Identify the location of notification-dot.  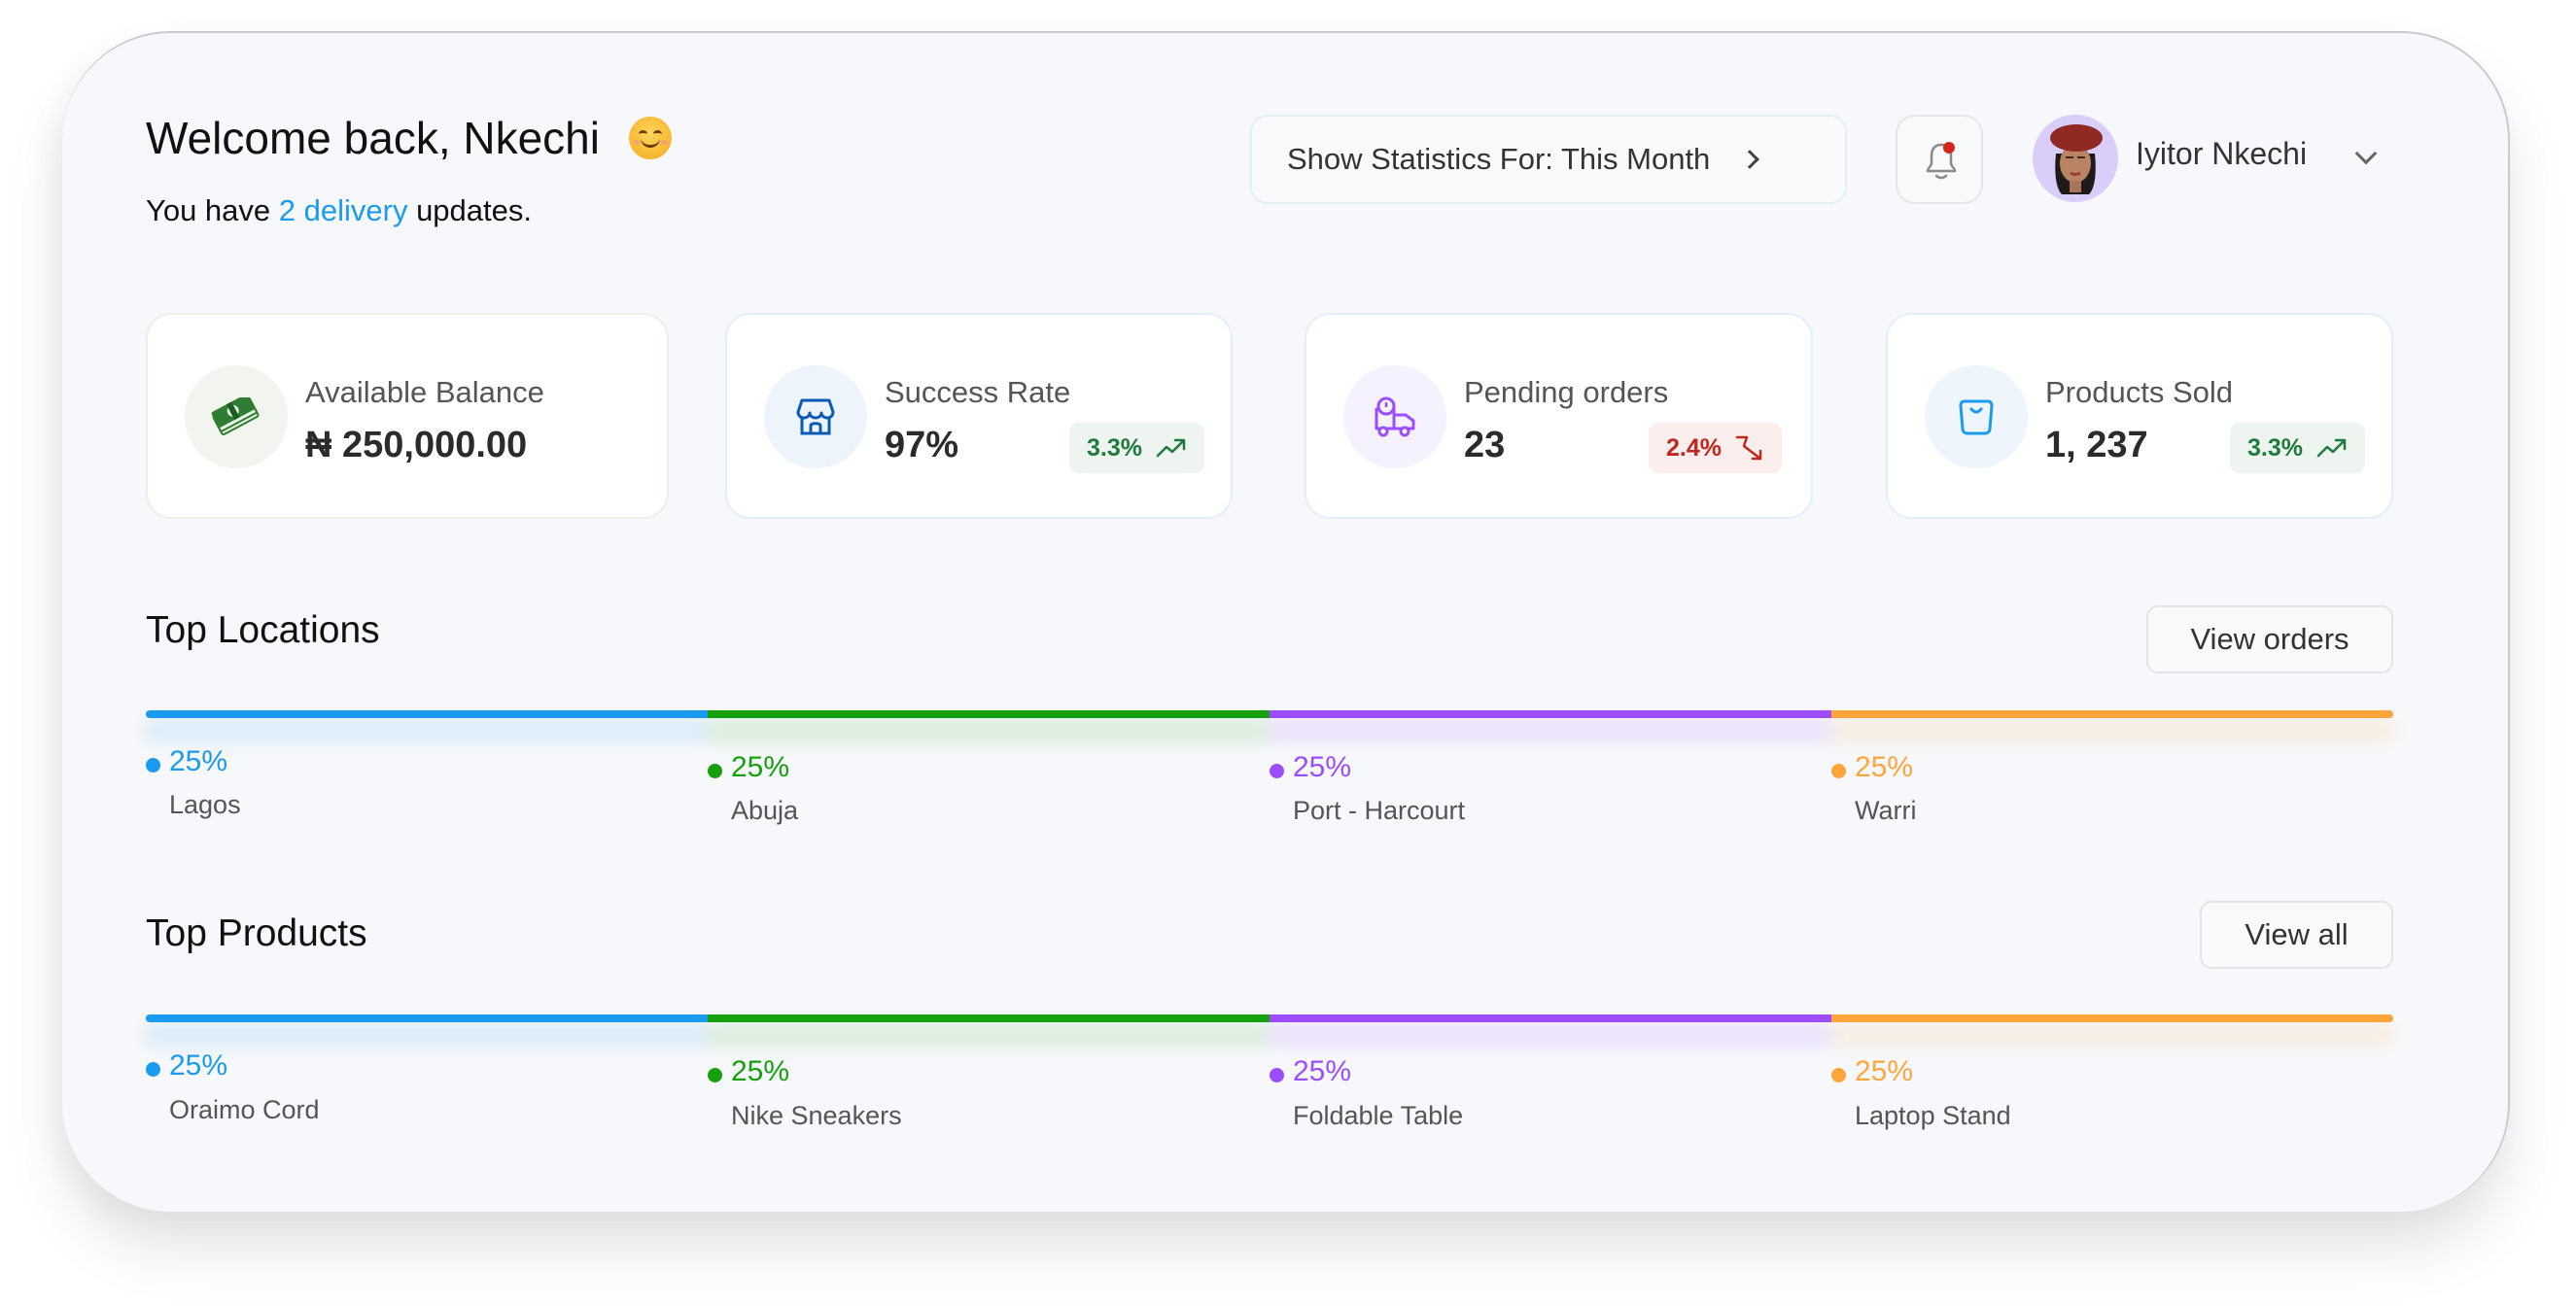
(1949, 148).